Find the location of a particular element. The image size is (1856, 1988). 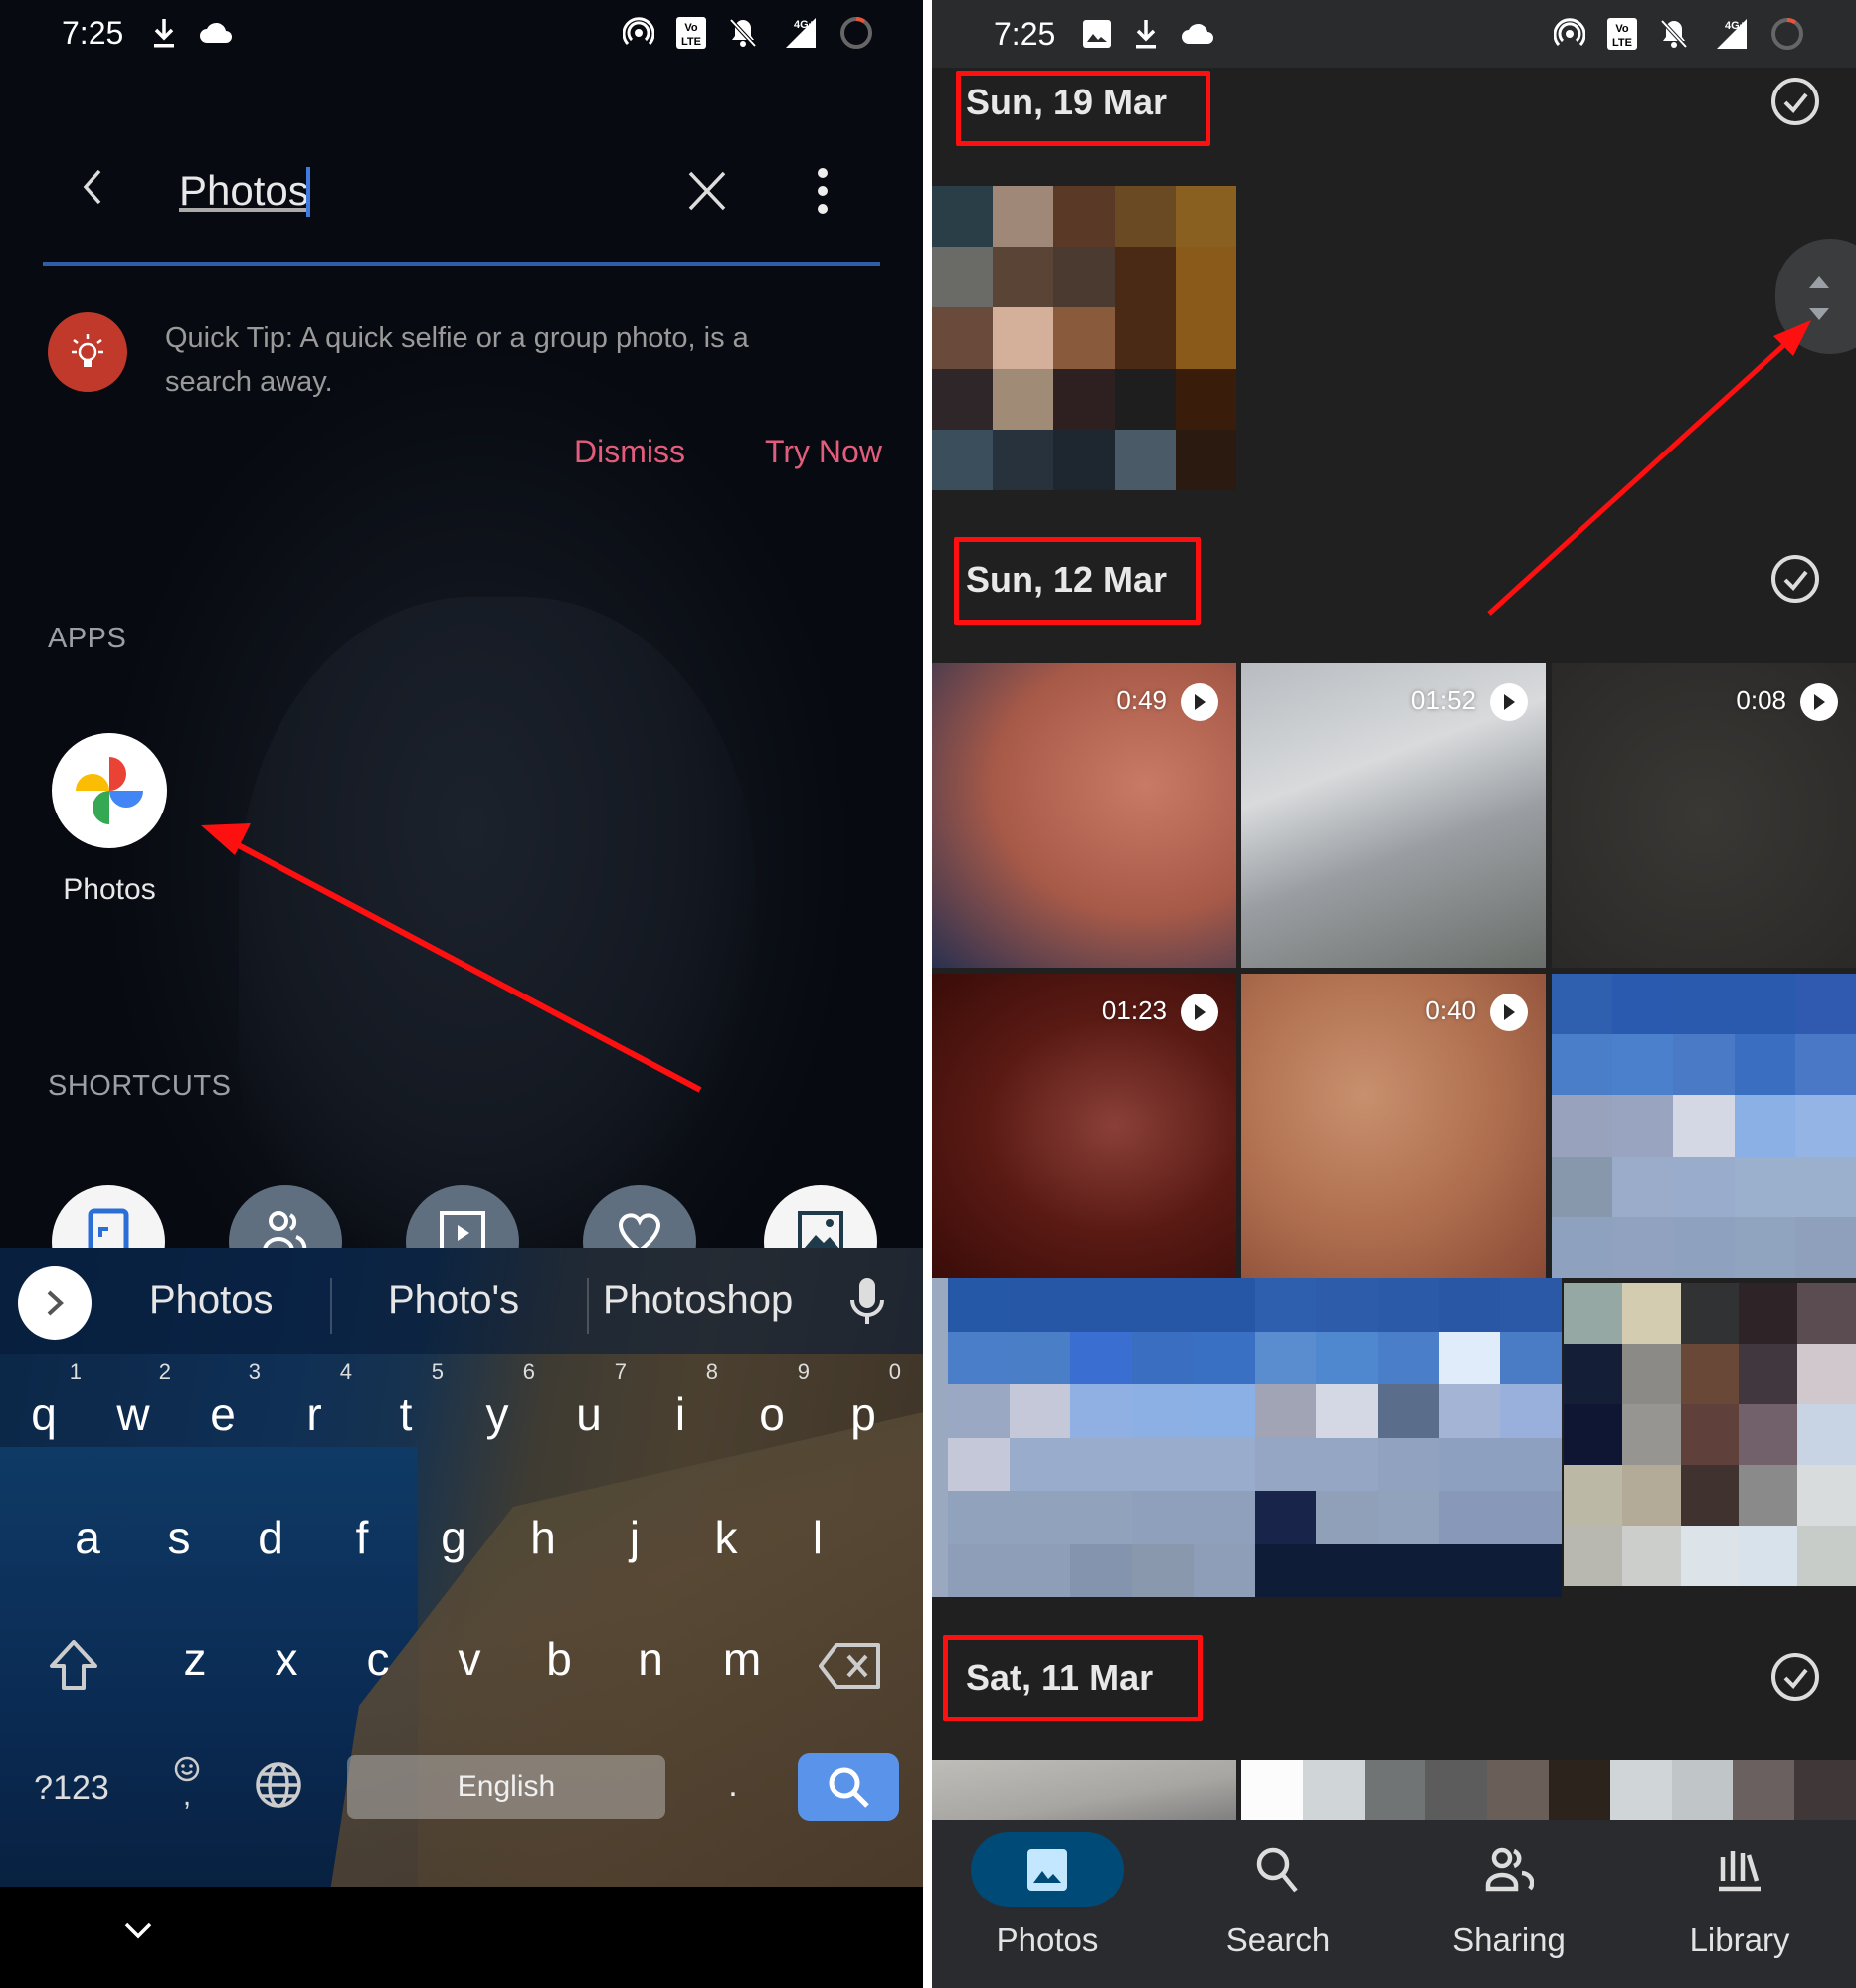

video-tile: 01:52 is located at coordinates (1393, 815).